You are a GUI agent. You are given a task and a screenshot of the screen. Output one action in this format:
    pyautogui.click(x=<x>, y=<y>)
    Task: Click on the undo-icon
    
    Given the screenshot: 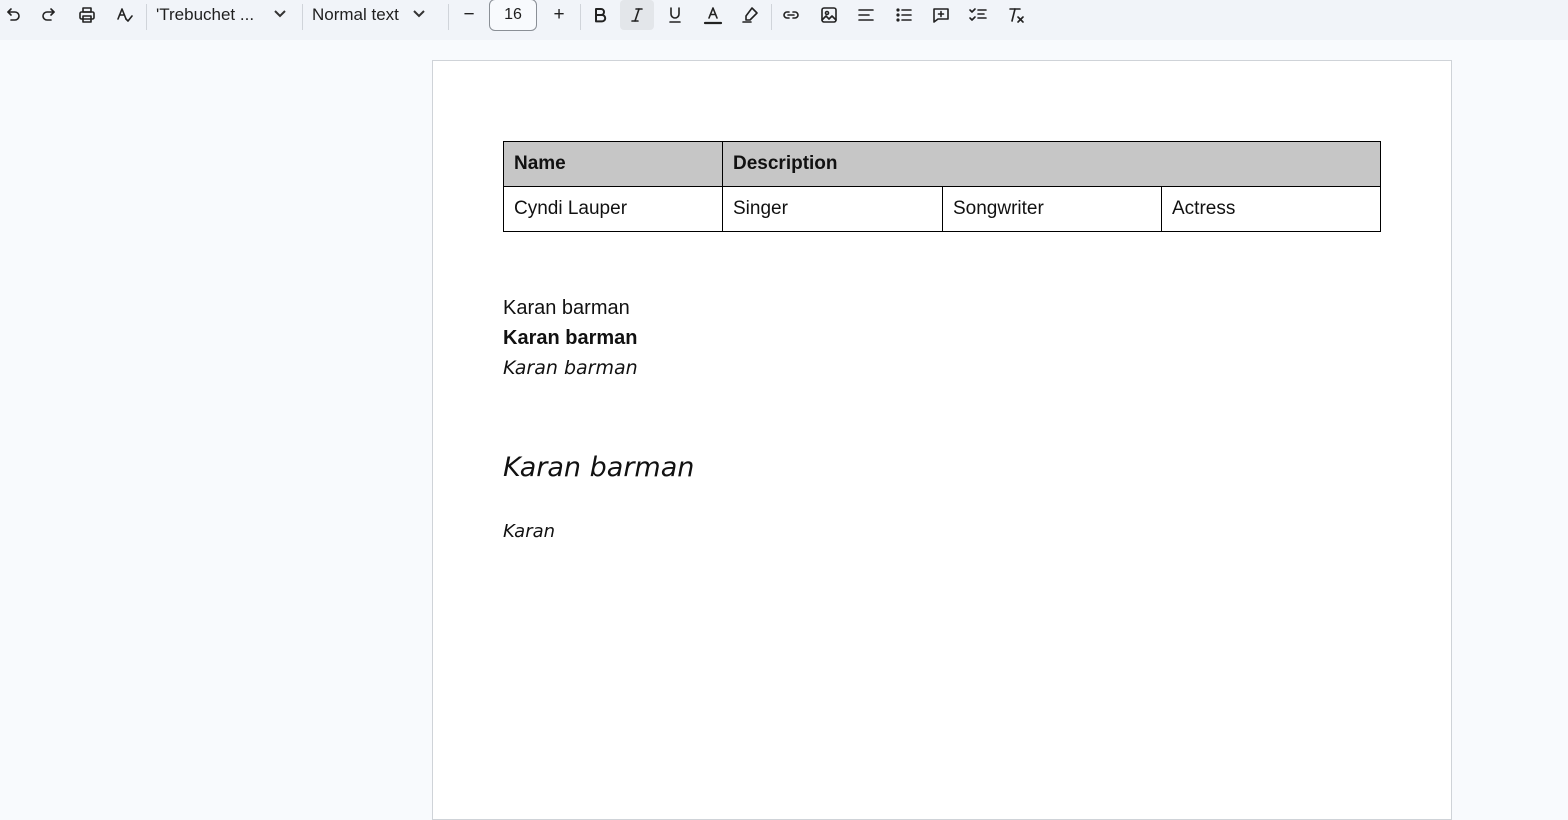 What is the action you would take?
    pyautogui.click(x=13, y=14)
    